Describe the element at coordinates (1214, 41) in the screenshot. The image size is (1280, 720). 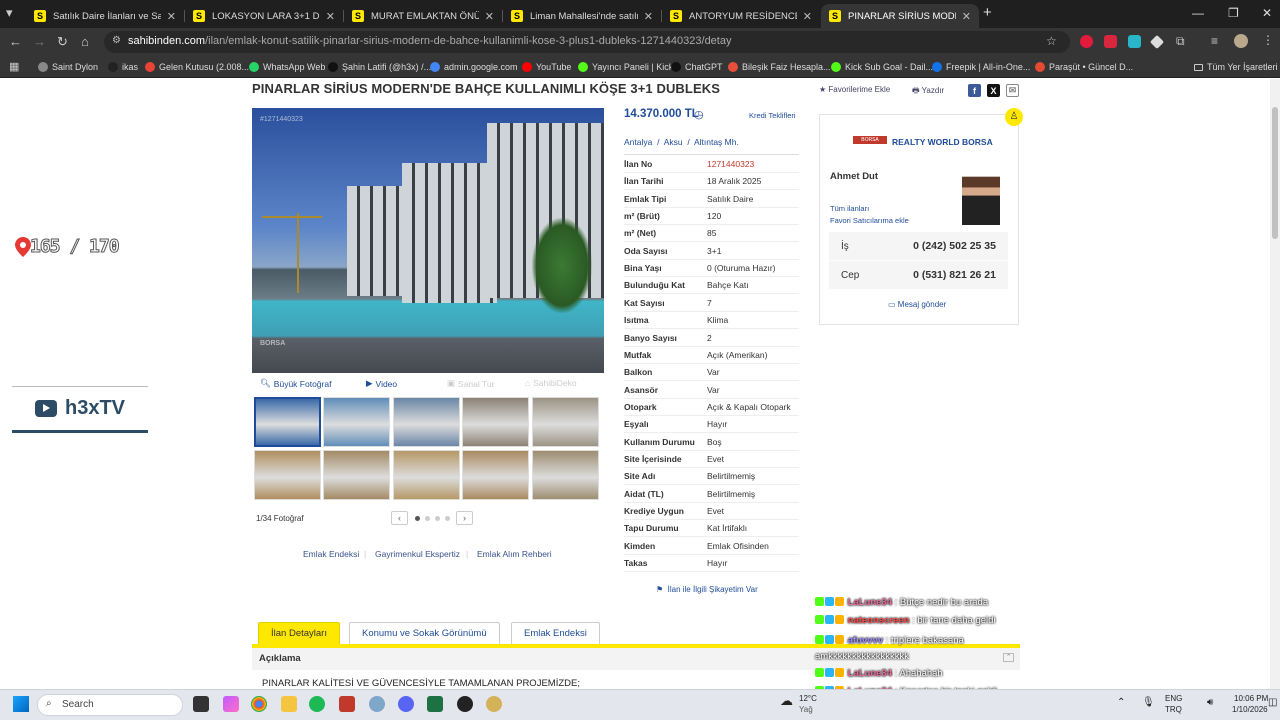
I see `reading-list-icon: ≡` at that location.